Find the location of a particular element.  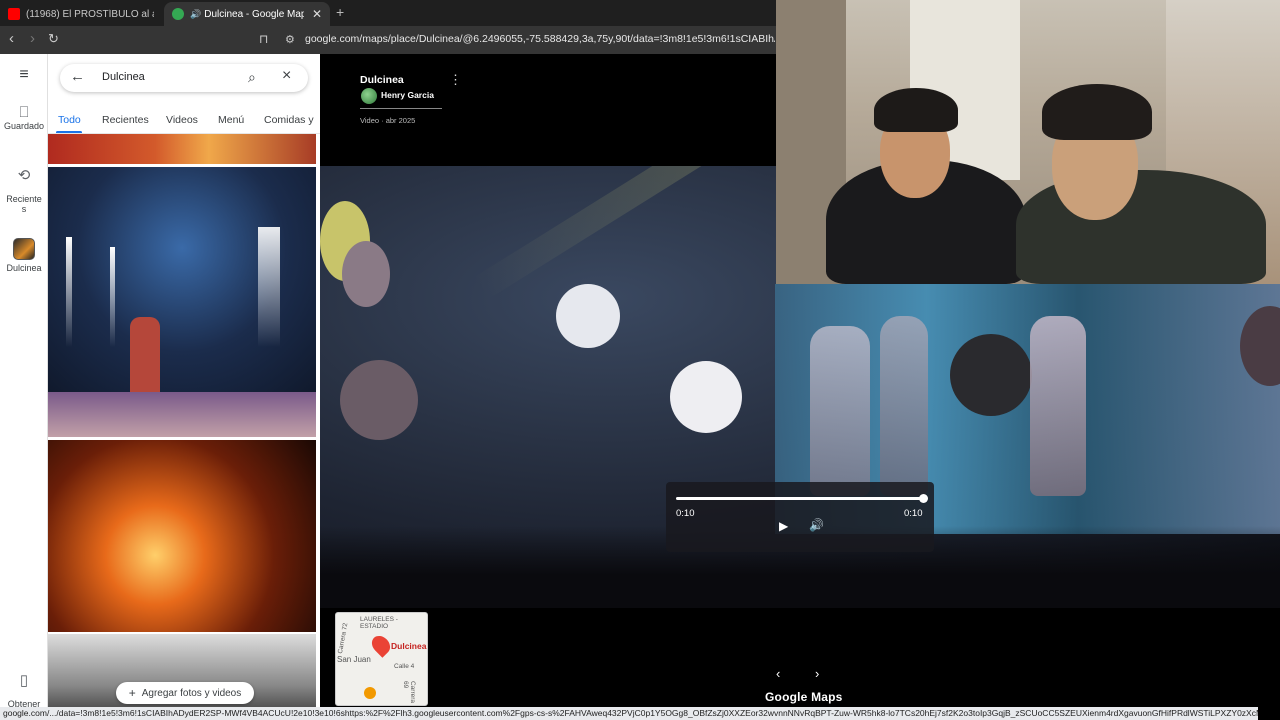

poi-icon is located at coordinates (370, 693).